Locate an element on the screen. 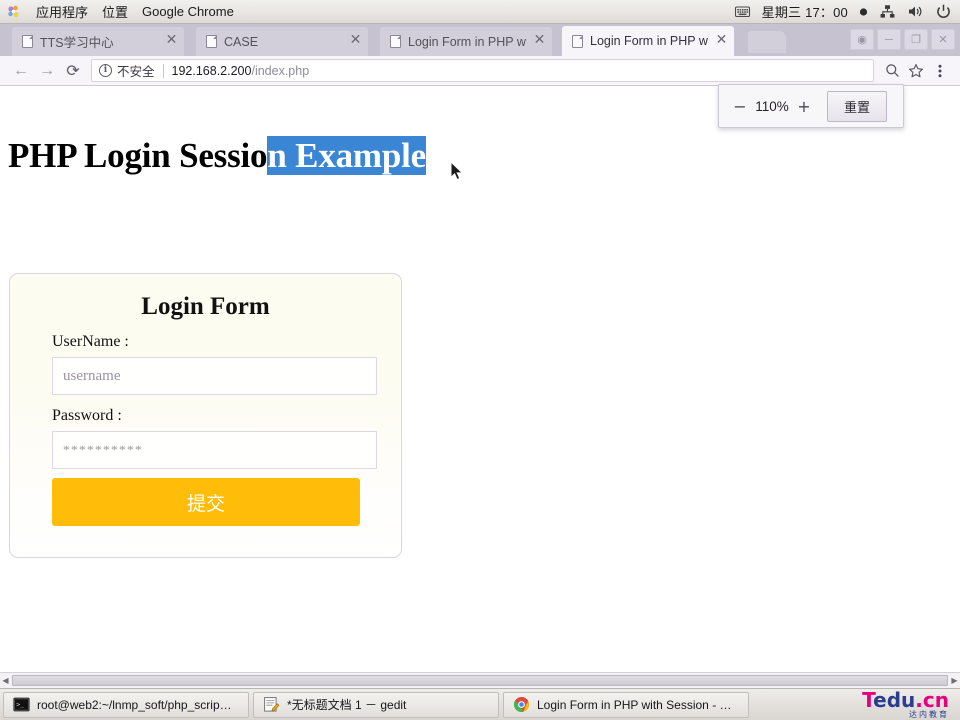 The image size is (960, 720). tedu-logo-edu: edu is located at coordinates (894, 700).